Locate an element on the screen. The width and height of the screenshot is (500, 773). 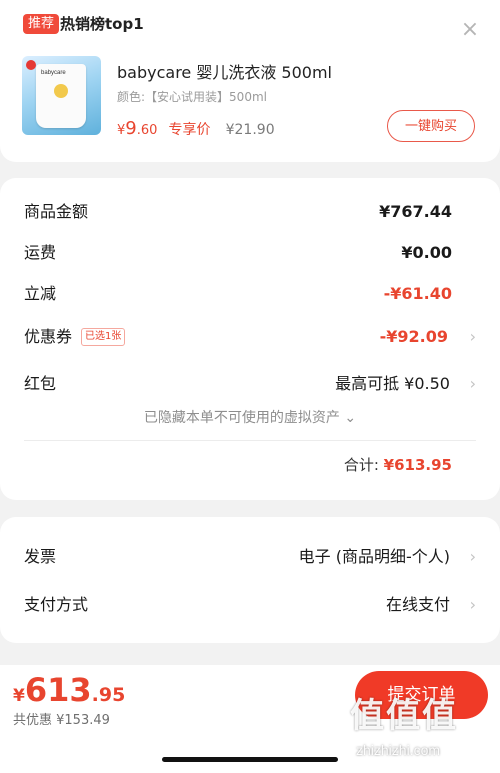
chevron-down-icon: ⌄ is located at coordinates (350, 418).